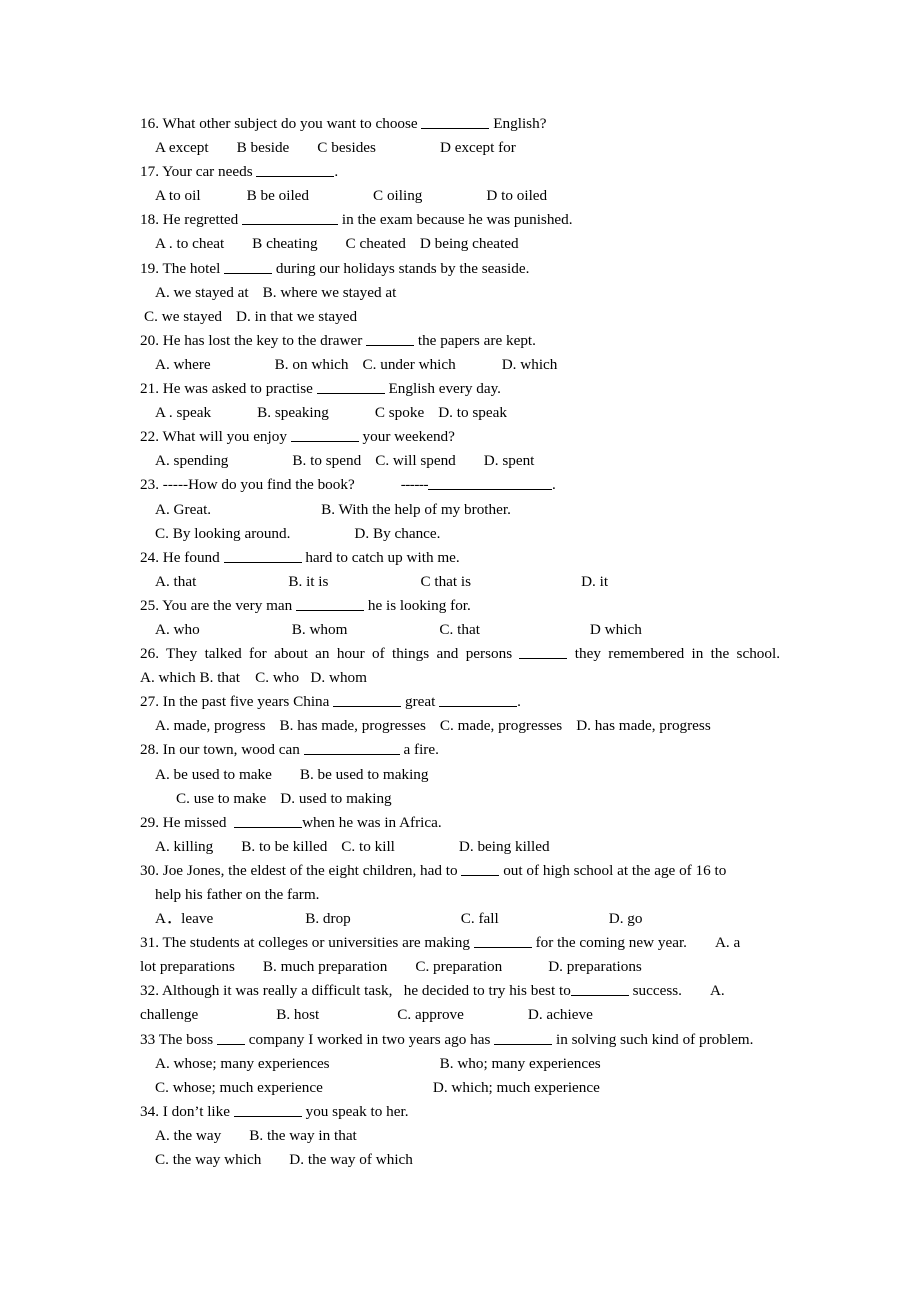 This screenshot has width=920, height=1302. What do you see at coordinates (296, 316) in the screenshot?
I see `q19-option-d: D. in that we stayed` at bounding box center [296, 316].